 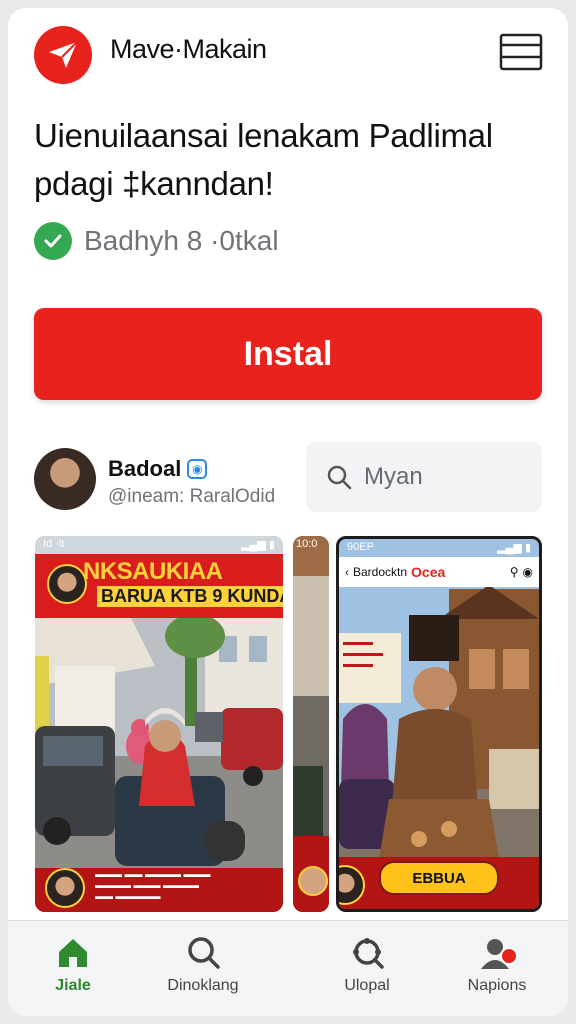 What do you see at coordinates (360, 547) in the screenshot?
I see `status-time: 90EP` at bounding box center [360, 547].